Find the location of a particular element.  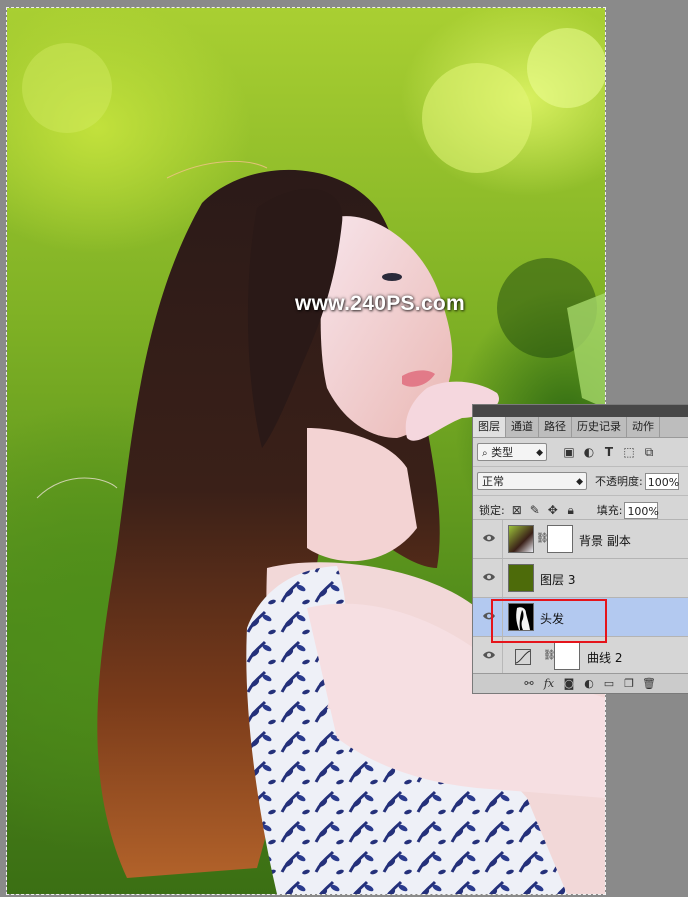

layers-bottom-toolbar: ⚯ fx ◙ ◐ ▭ ❐ 🗑︎ is located at coordinates (580, 683).